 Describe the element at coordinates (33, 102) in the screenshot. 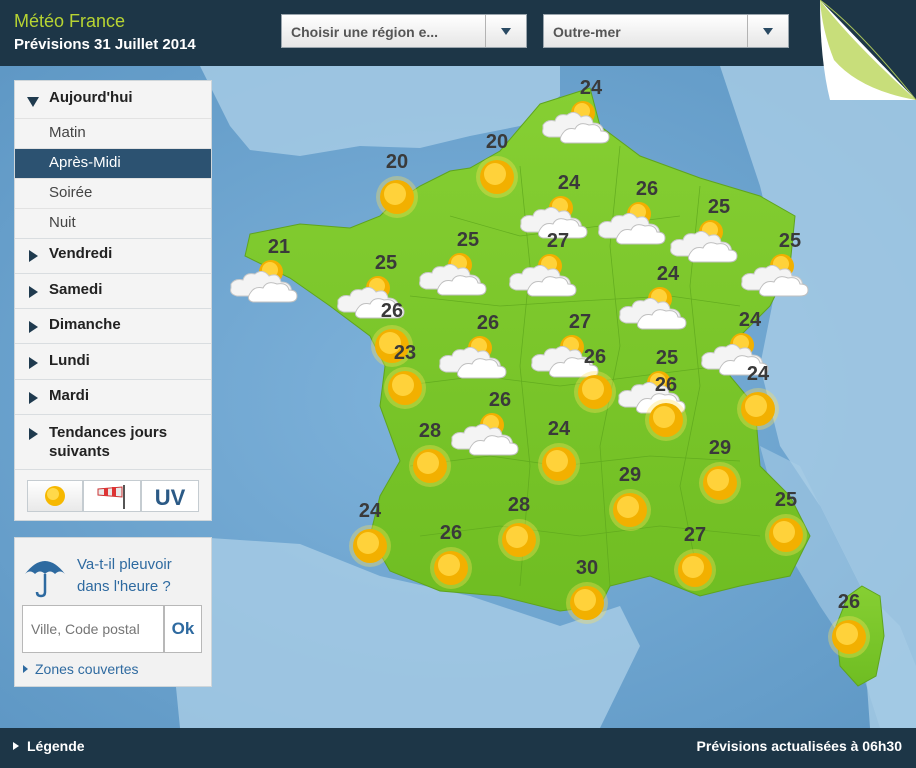

I see `triangle-down-icon` at that location.